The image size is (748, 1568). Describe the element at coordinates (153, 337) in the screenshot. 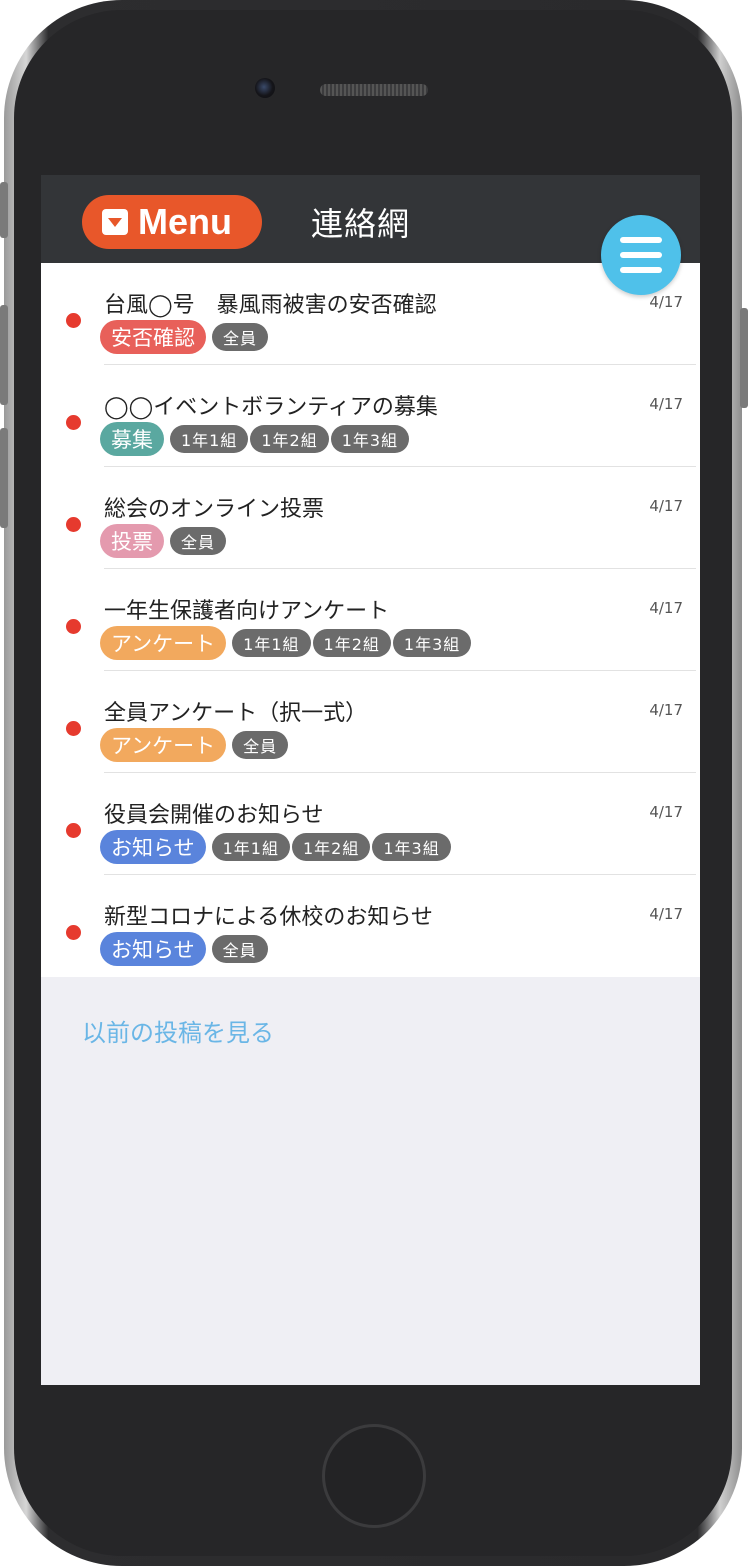

I see `category-badge: 安否確認` at that location.